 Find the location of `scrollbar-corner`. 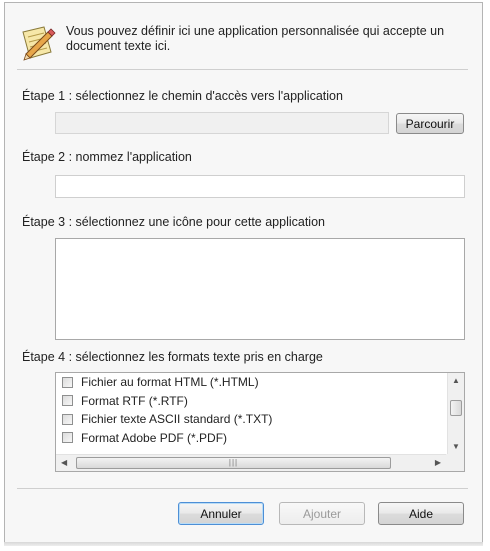

scrollbar-corner is located at coordinates (455, 462).